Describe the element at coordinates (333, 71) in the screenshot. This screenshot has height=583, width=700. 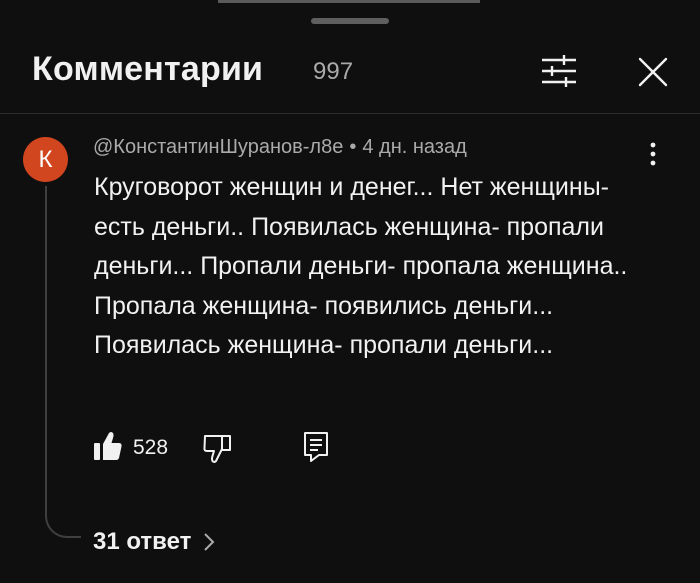
I see `comment-count: 997` at that location.